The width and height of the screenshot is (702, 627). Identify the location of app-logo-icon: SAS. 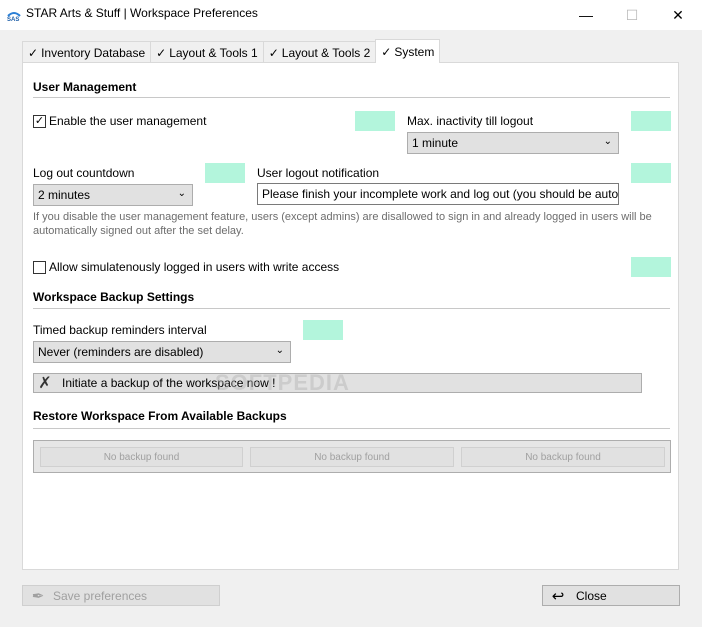
(14, 17).